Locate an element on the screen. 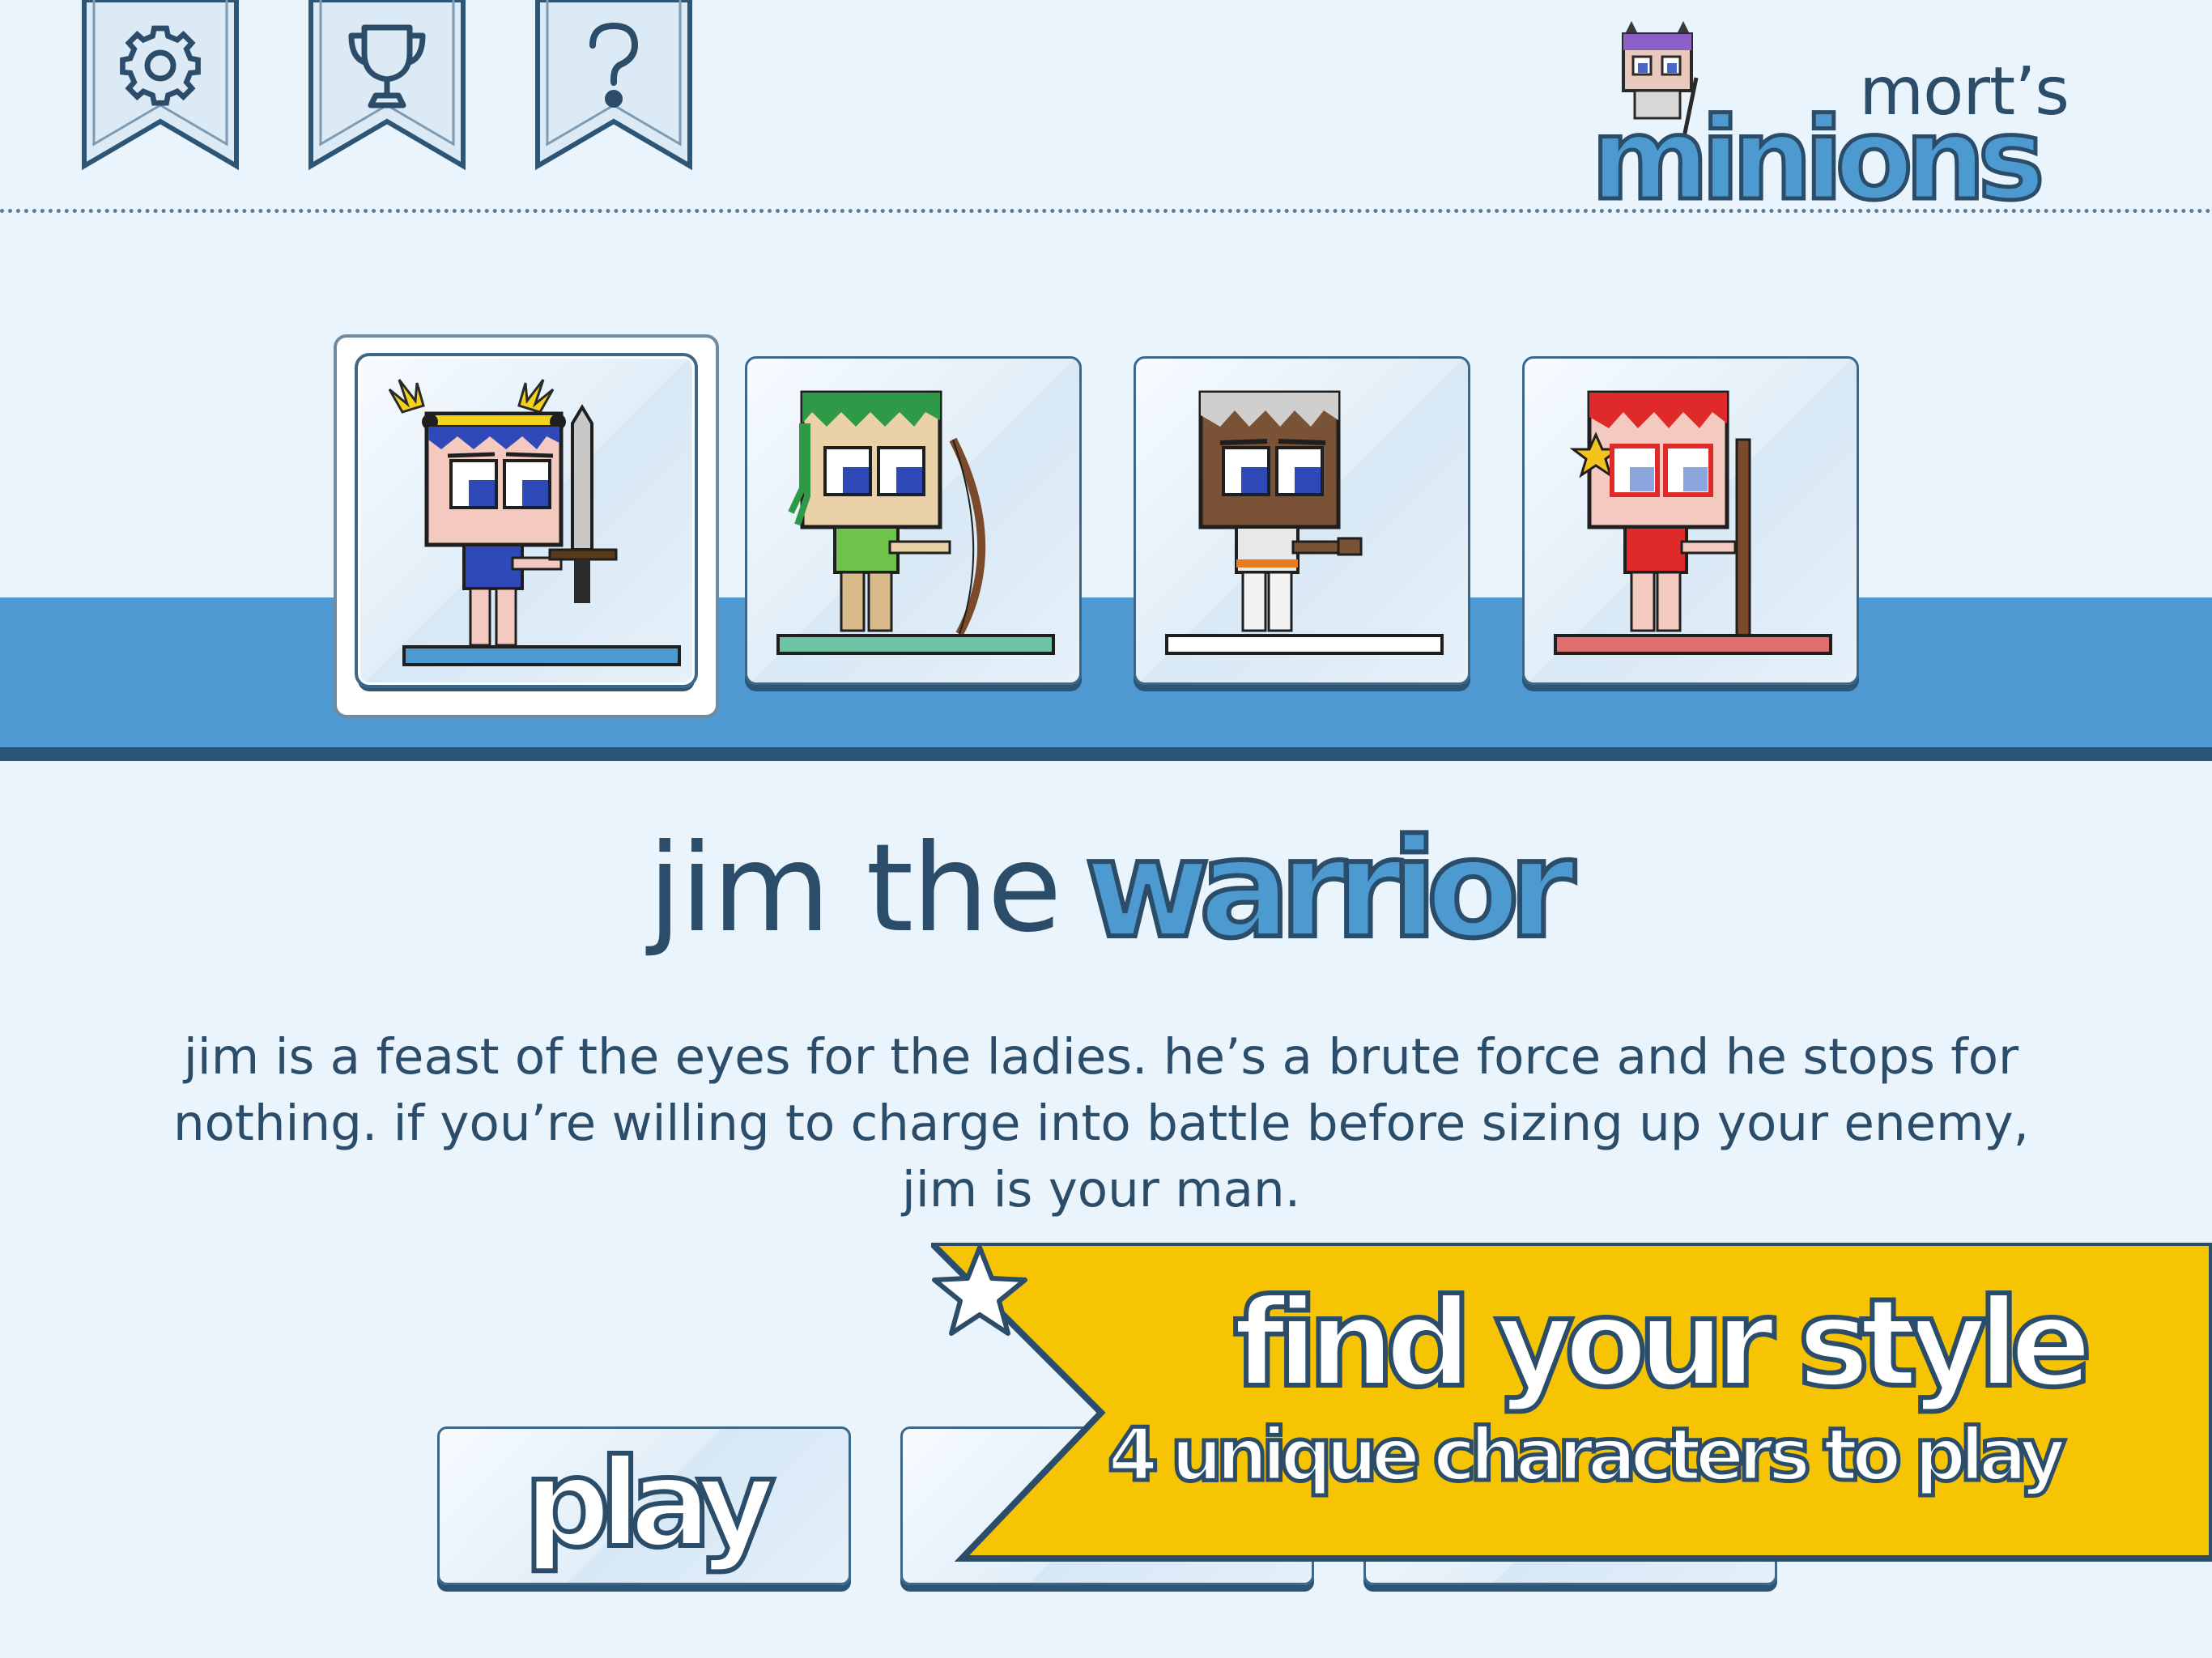 The width and height of the screenshot is (2212, 1658). gear-icon is located at coordinates (161, 65).